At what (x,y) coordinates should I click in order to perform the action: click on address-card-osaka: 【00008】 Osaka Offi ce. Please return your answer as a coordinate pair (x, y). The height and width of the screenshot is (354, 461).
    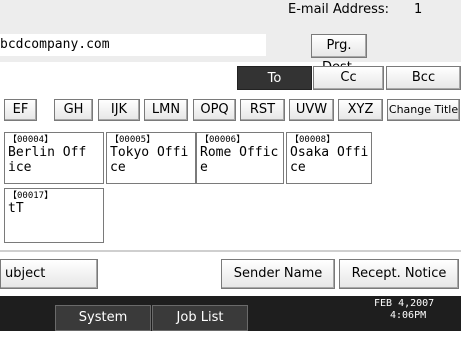
    Looking at the image, I should click on (329, 158).